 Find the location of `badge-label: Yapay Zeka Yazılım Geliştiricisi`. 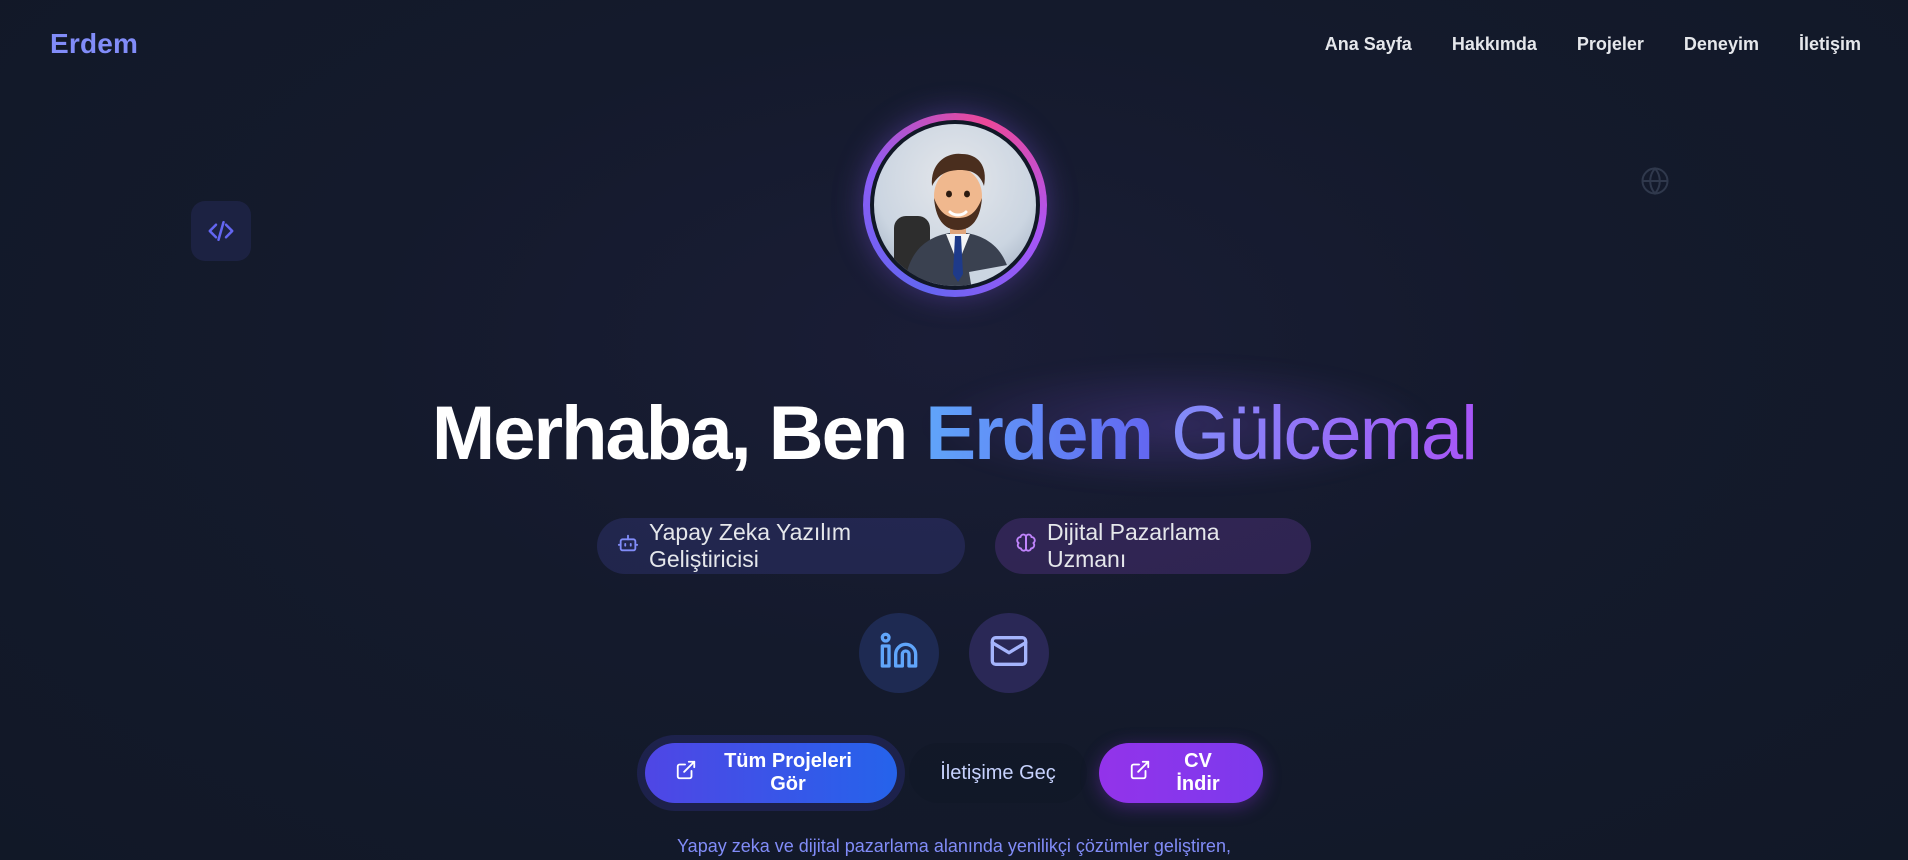

badge-label: Yapay Zeka Yazılım Geliştiricisi is located at coordinates (750, 545).